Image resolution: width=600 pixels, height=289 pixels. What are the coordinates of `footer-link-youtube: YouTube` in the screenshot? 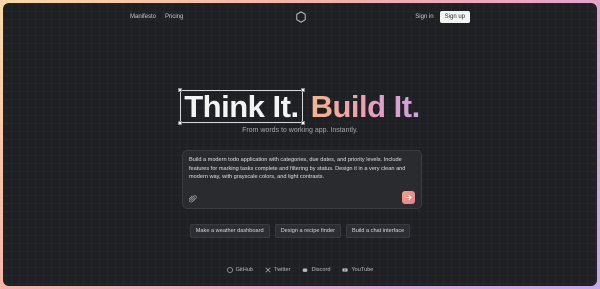 It's located at (357, 270).